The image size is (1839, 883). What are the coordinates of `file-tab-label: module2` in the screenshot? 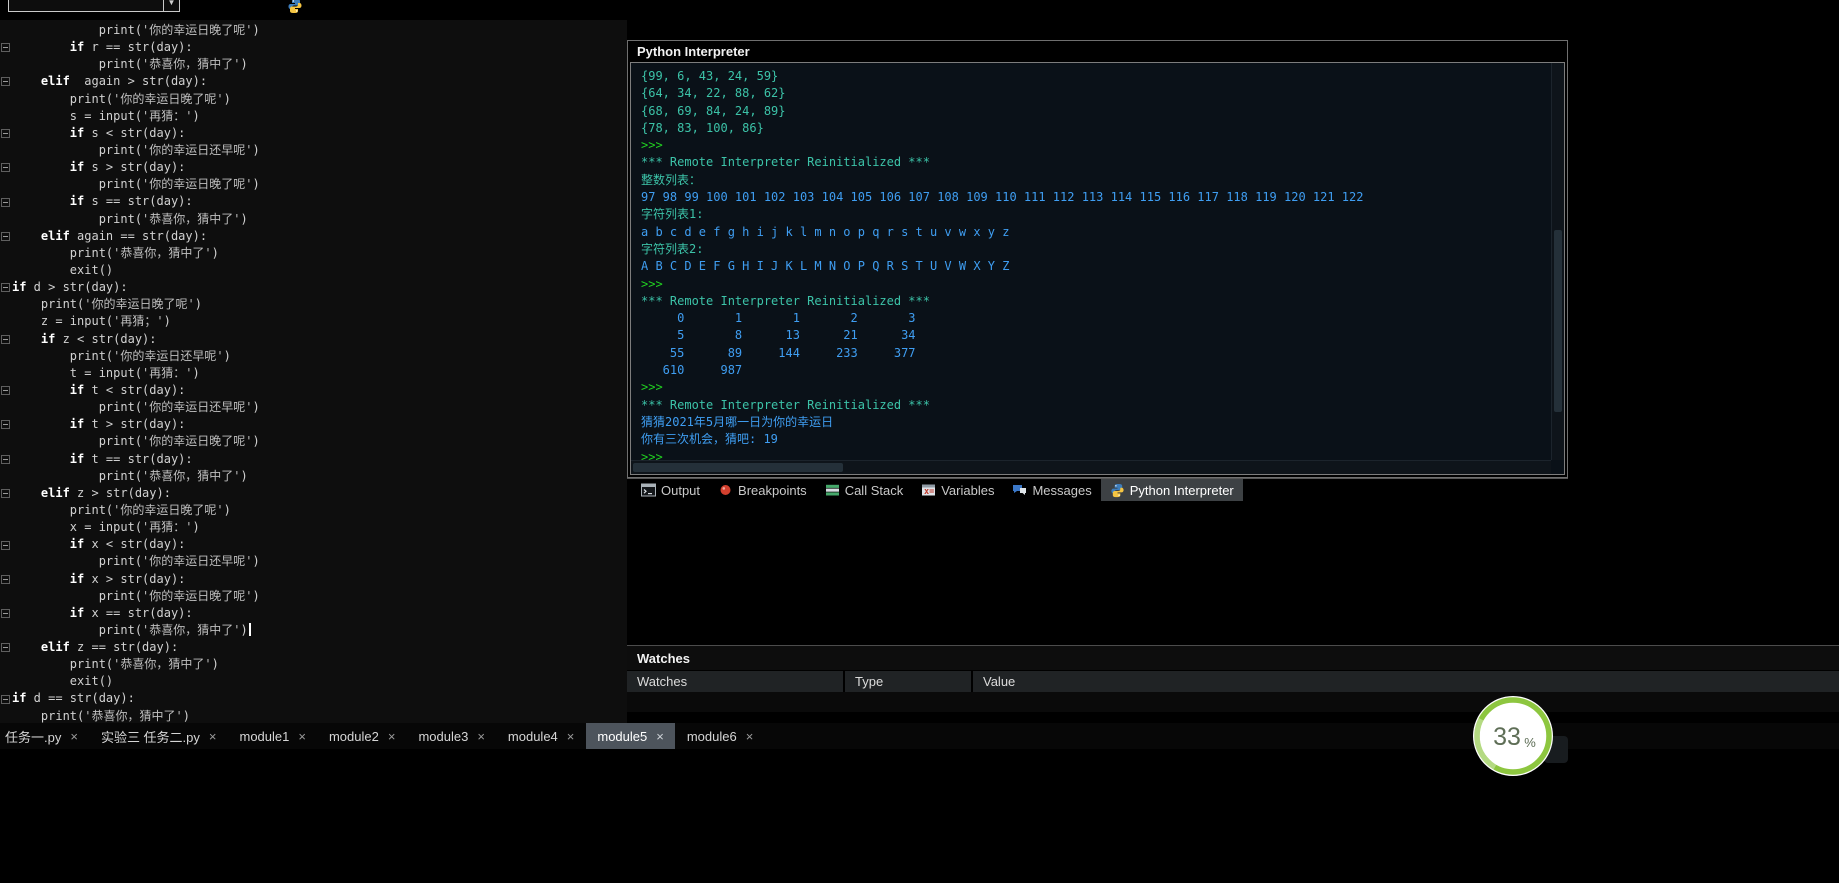 It's located at (353, 736).